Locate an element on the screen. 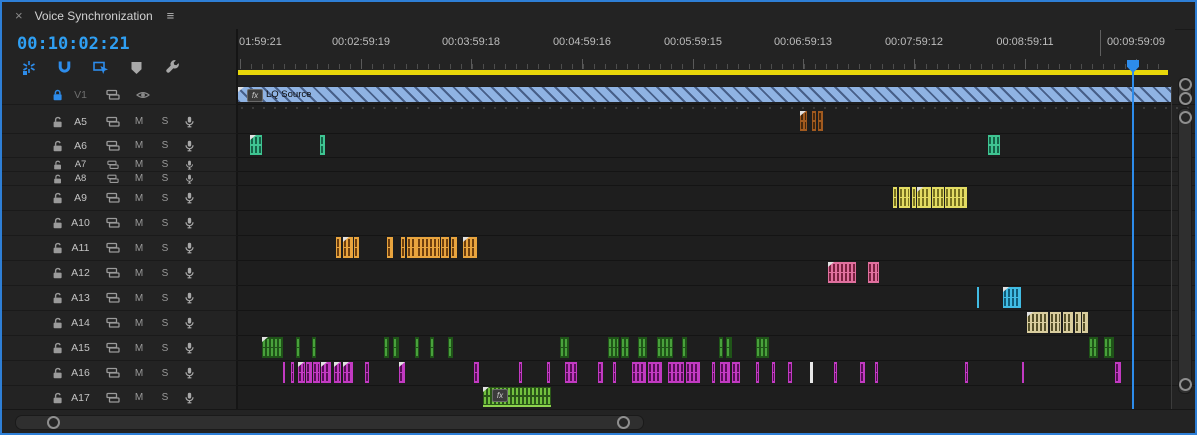 This screenshot has width=1197, height=435. panel-close-icon: × is located at coordinates (19, 15).